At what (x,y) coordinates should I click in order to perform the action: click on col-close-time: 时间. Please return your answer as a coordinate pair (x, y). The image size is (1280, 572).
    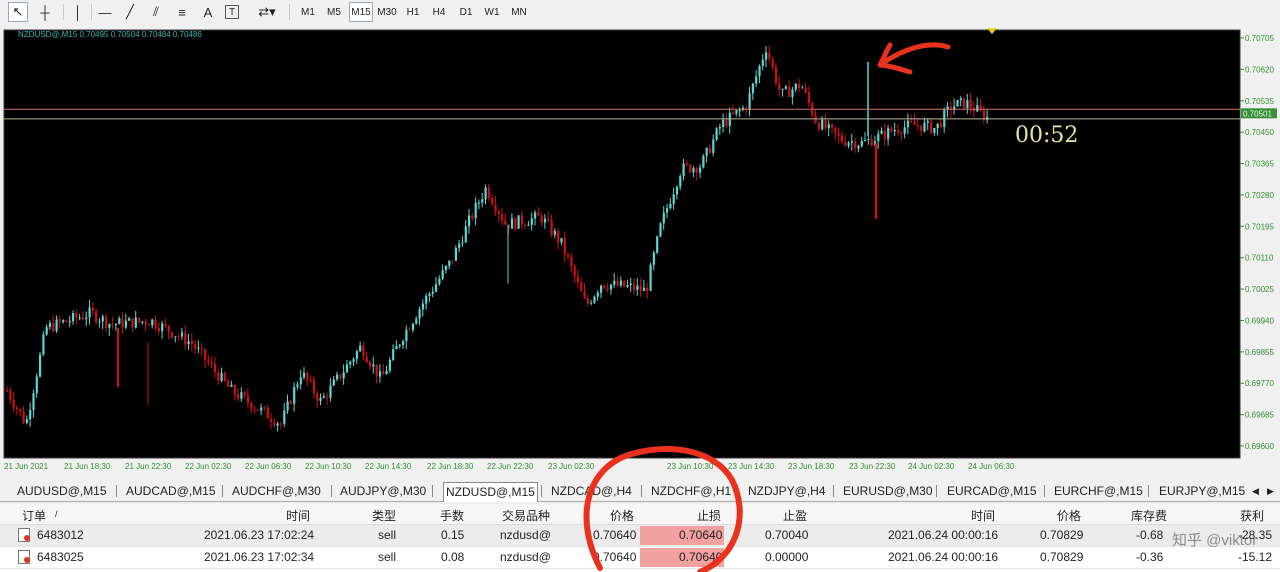
    Looking at the image, I should click on (983, 515).